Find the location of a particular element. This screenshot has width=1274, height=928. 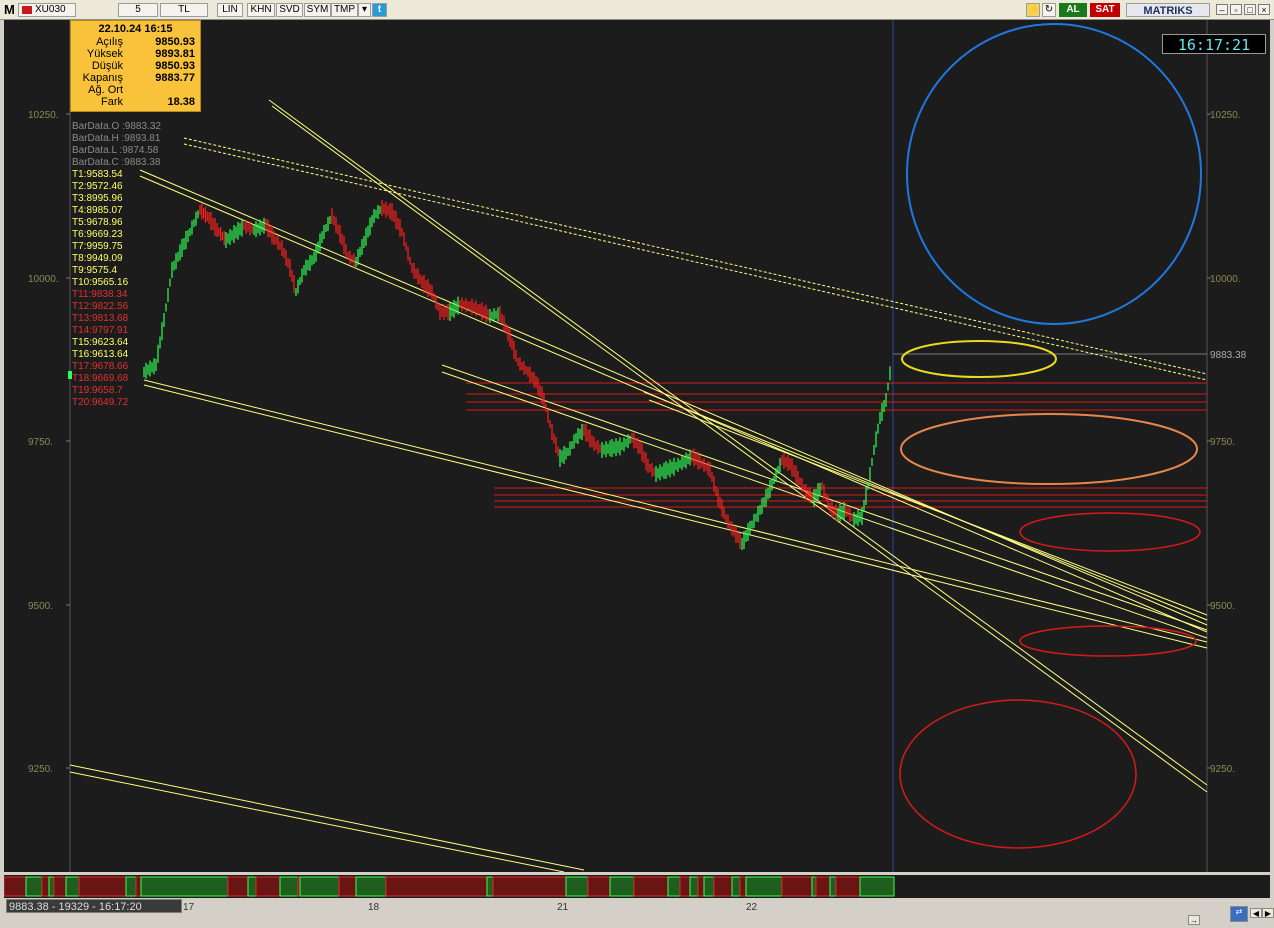

bardata-line: BarData.L :9874.58 is located at coordinates (115, 150).